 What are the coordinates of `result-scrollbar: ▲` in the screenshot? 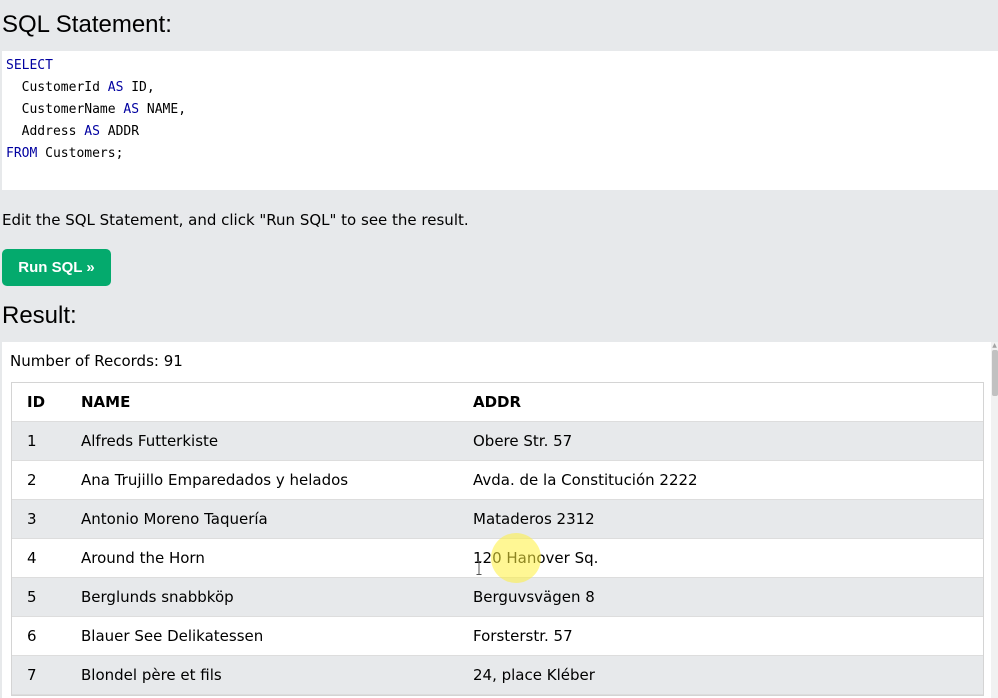 It's located at (994, 520).